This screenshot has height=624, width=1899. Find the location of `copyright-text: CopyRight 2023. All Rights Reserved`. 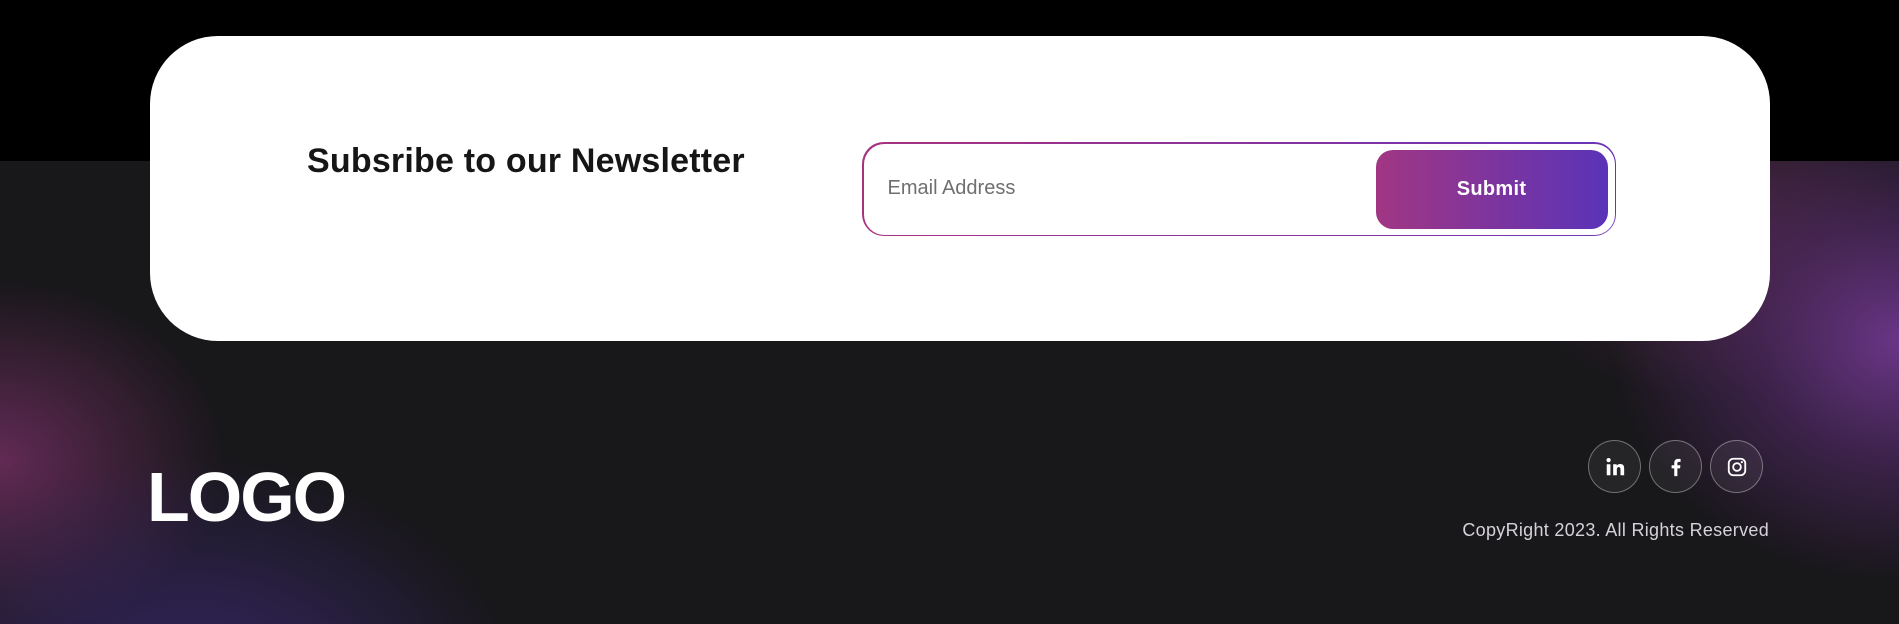

copyright-text: CopyRight 2023. All Rights Reserved is located at coordinates (1615, 530).